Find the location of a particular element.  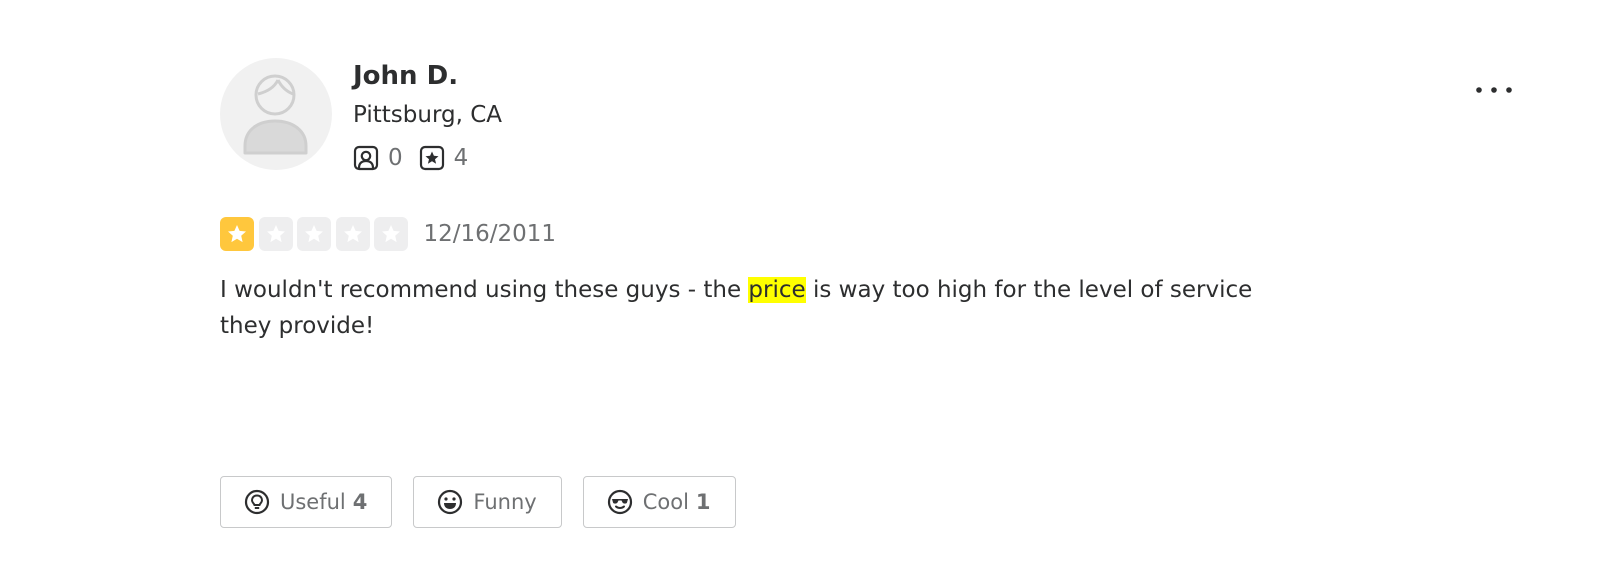

friends-stat: 0 is located at coordinates (378, 158).